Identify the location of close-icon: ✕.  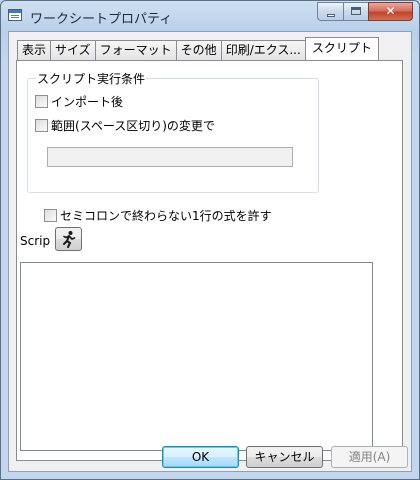
(390, 11).